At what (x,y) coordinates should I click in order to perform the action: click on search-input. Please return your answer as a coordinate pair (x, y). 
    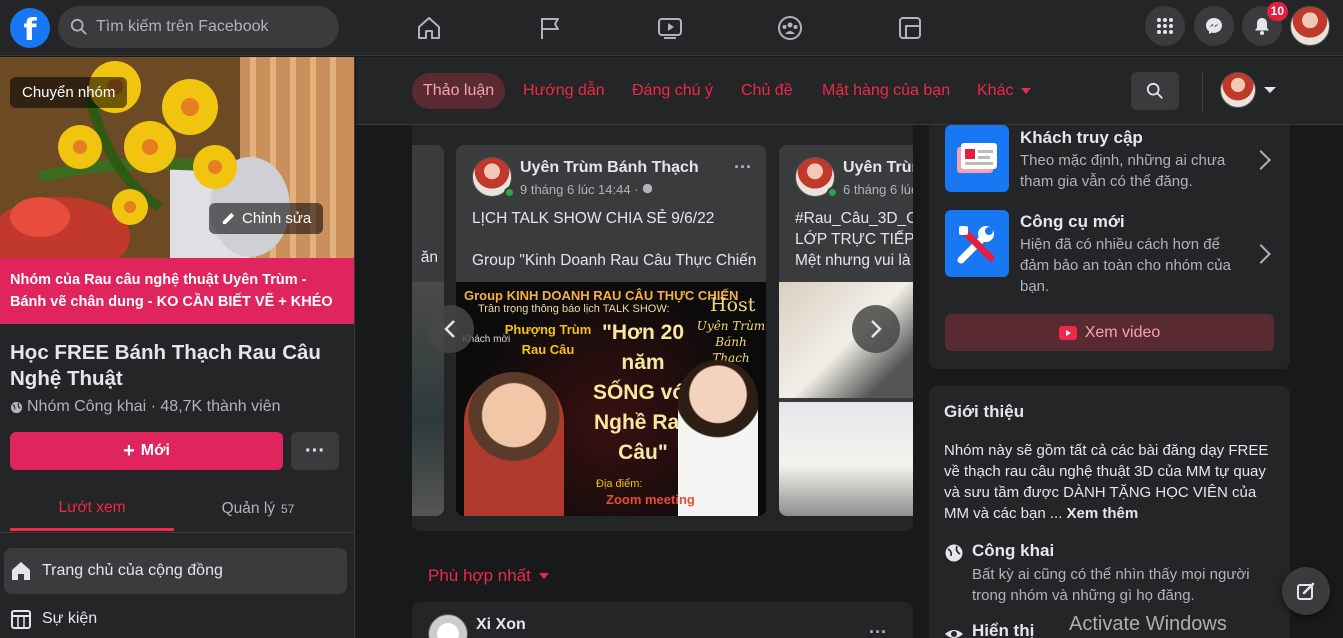
    Looking at the image, I should click on (206, 27).